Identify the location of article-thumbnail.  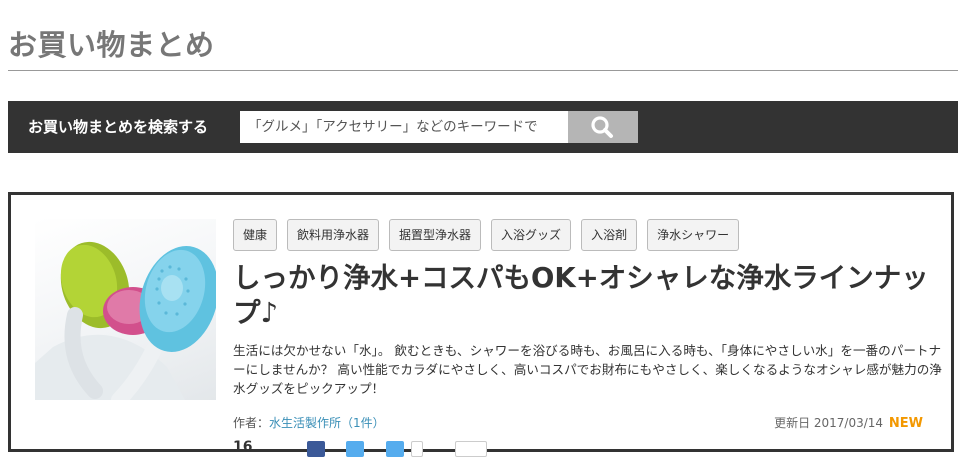
(125, 309).